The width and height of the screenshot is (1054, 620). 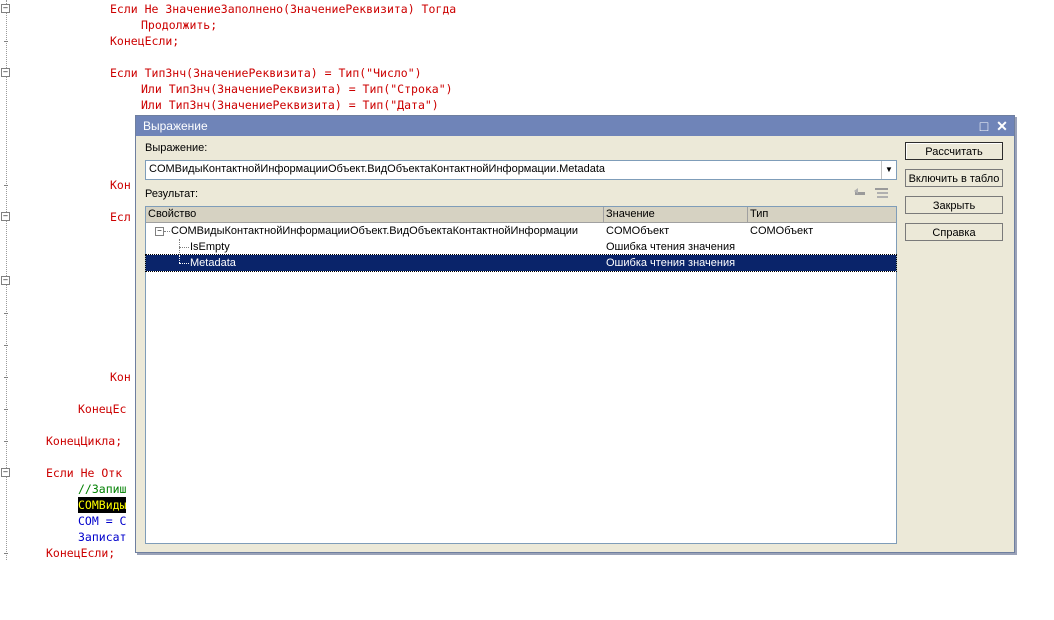 I want to click on column-header-property: Свойство, so click(x=375, y=214).